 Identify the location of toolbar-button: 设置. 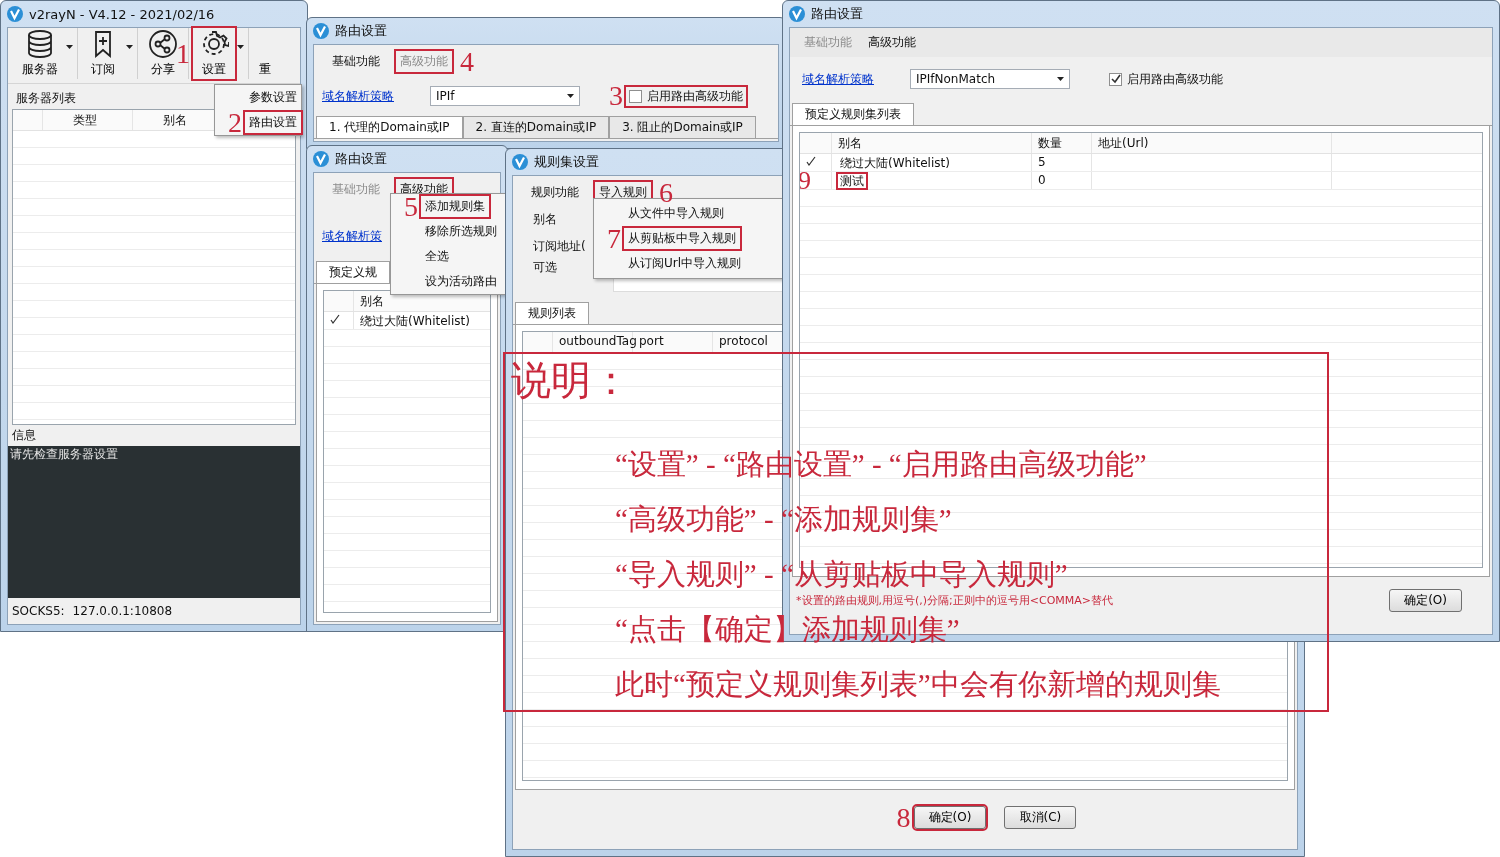
(214, 53).